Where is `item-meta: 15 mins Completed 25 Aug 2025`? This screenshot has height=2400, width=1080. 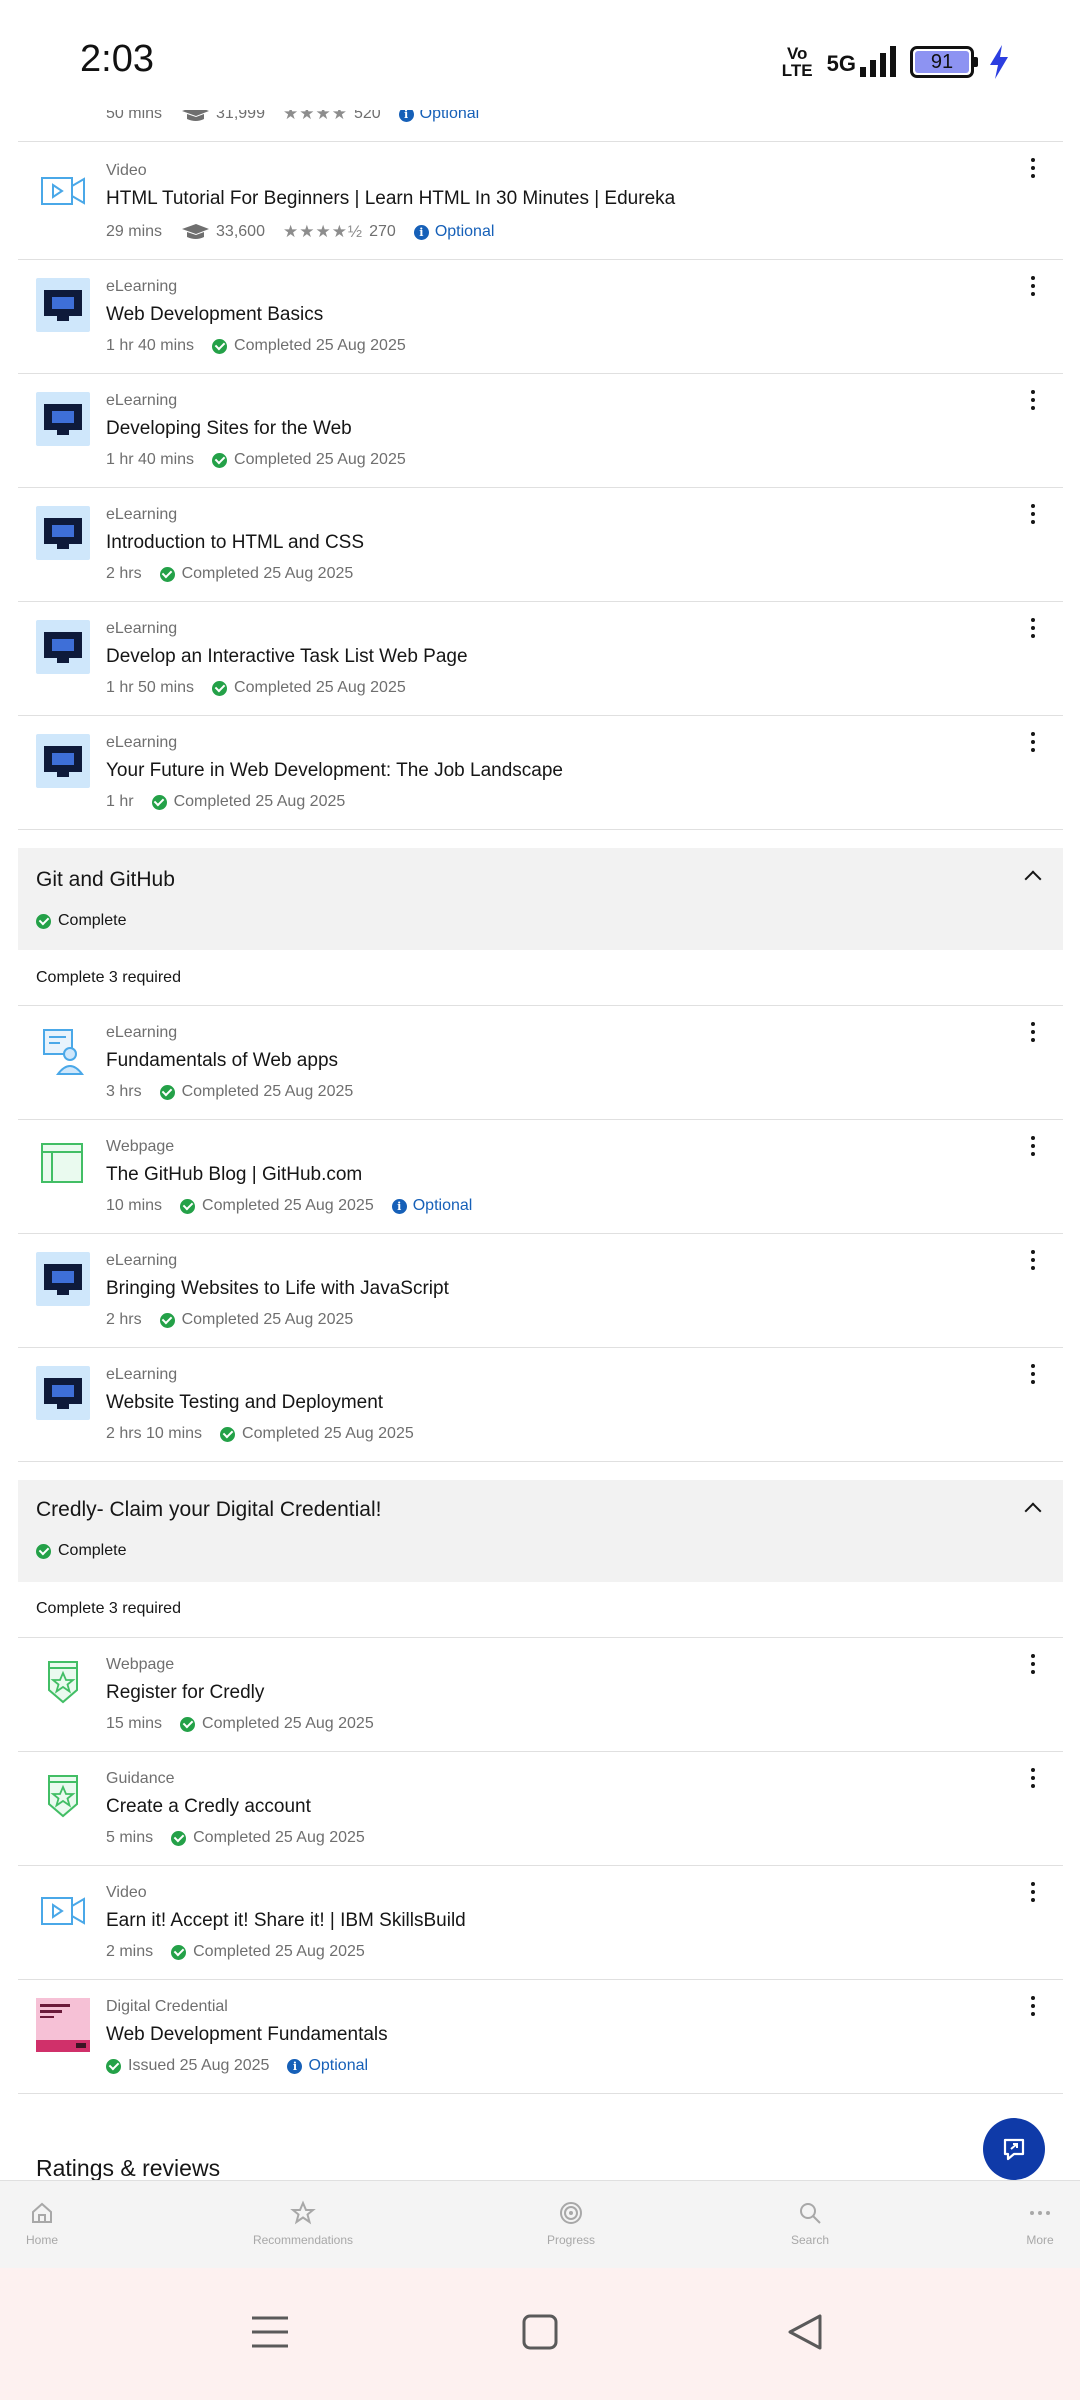 item-meta: 15 mins Completed 25 Aug 2025 is located at coordinates (240, 1723).